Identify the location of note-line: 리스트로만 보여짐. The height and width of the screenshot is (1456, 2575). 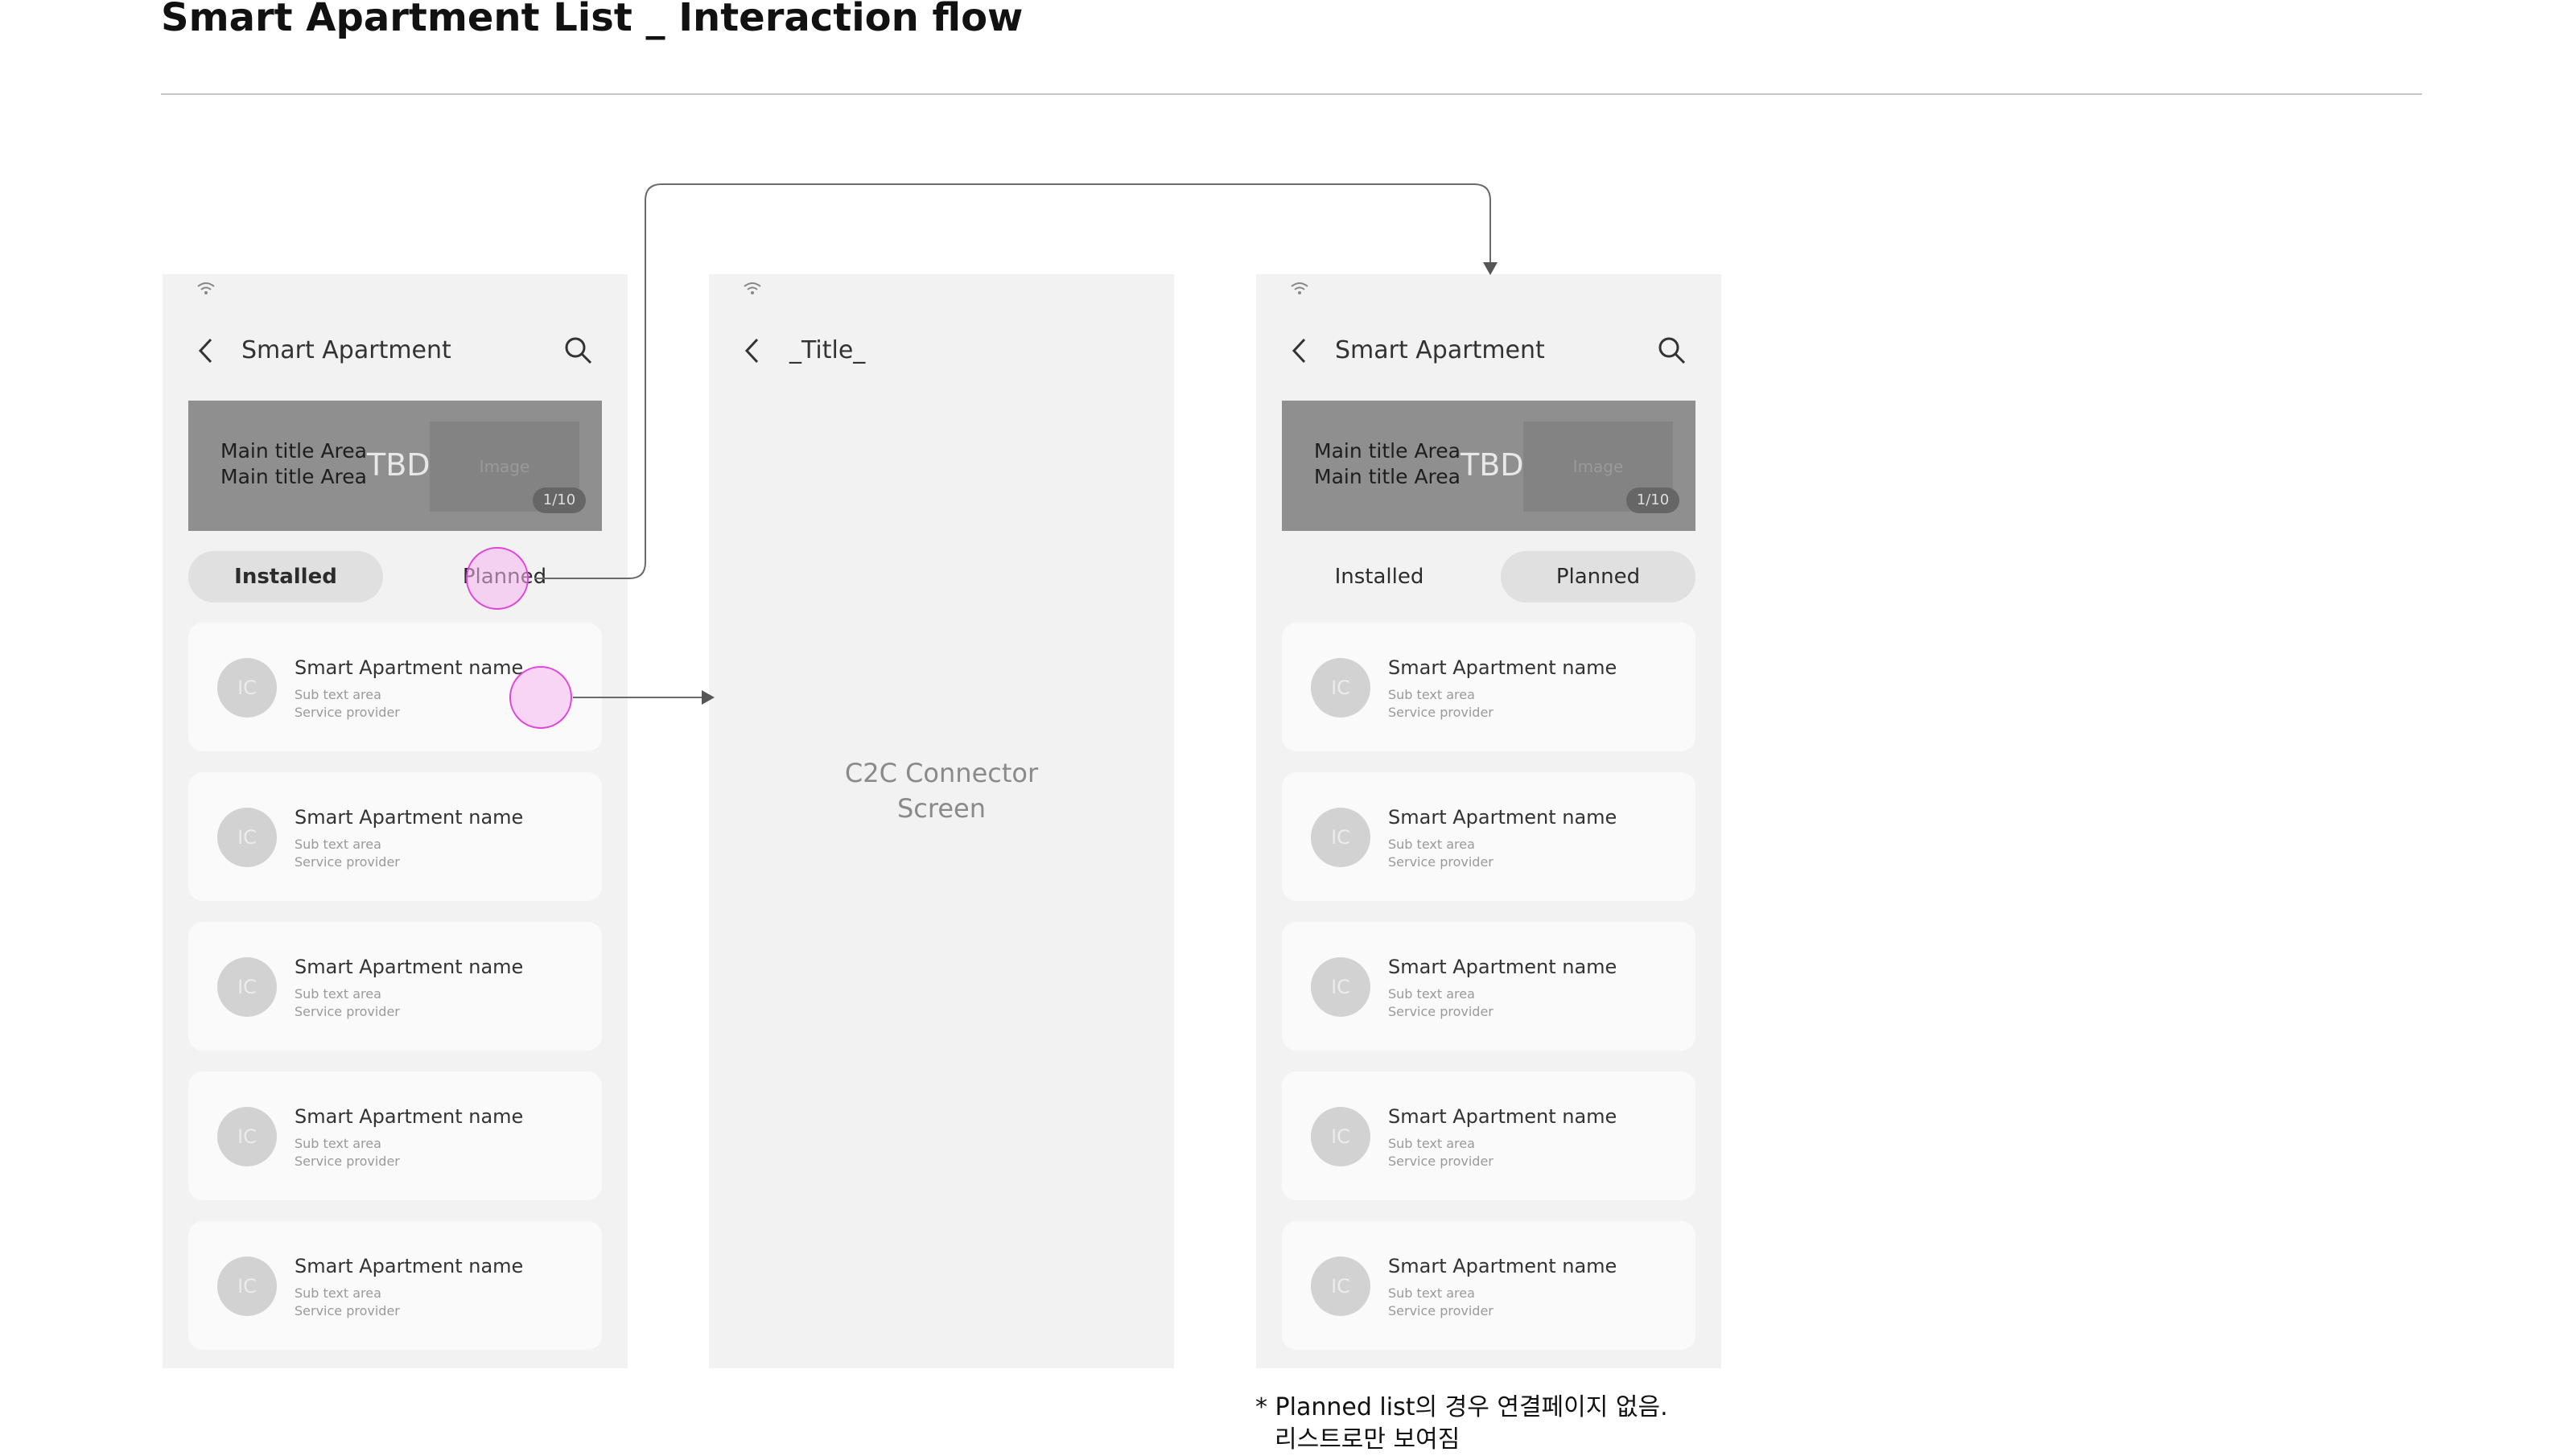
(1368, 1439).